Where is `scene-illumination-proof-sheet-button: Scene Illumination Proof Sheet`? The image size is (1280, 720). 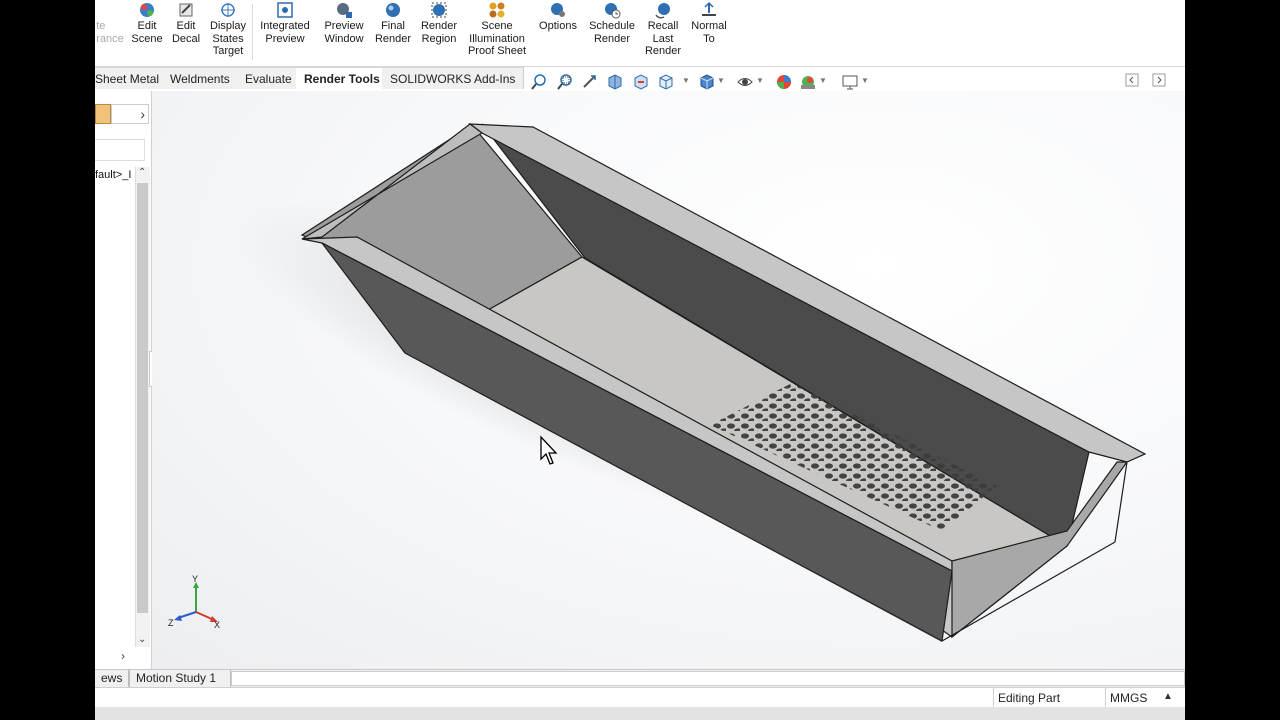 scene-illumination-proof-sheet-button: Scene Illumination Proof Sheet is located at coordinates (497, 32).